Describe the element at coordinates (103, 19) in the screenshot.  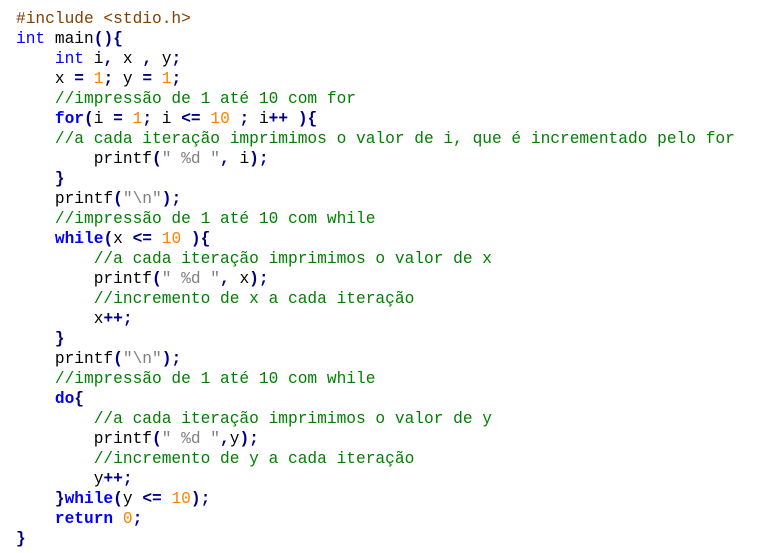
I see `code-token-pre: #include <stdio.h>` at that location.